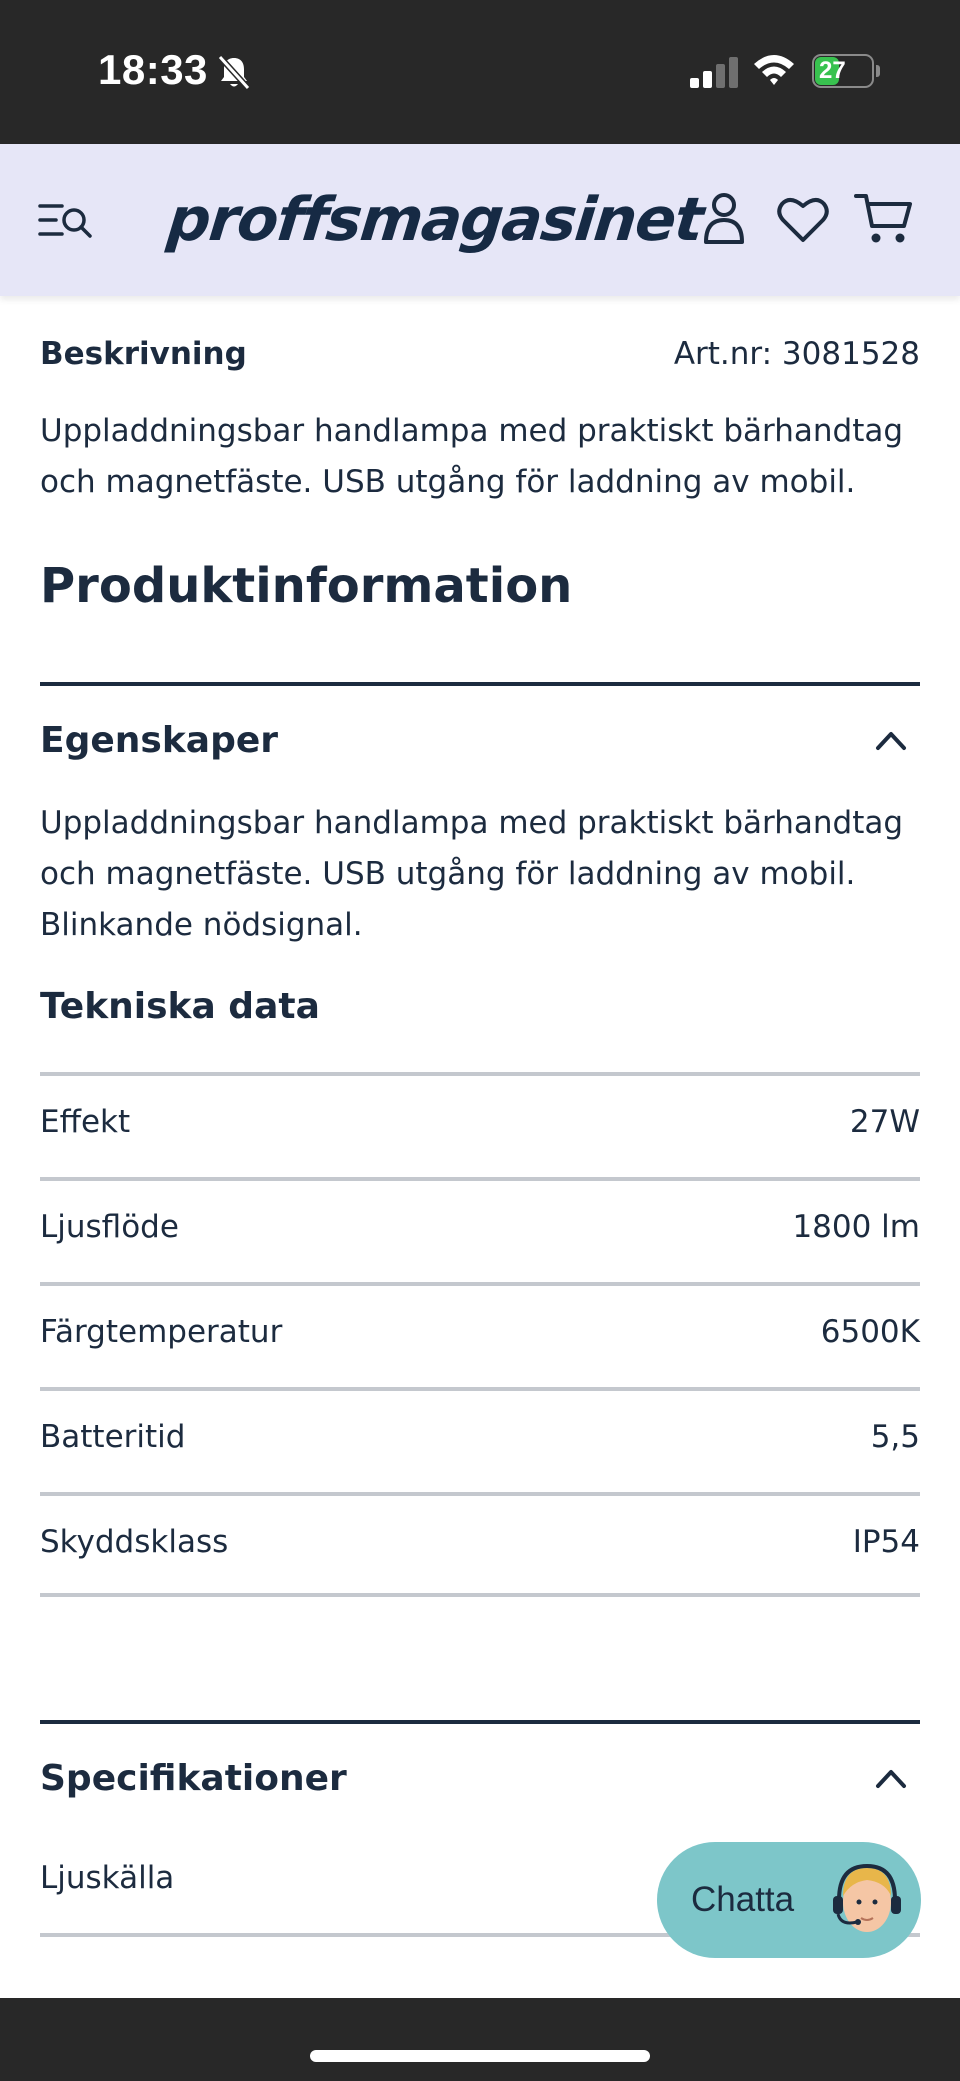 This screenshot has width=960, height=2081. What do you see at coordinates (803, 219) in the screenshot?
I see `heart-icon` at bounding box center [803, 219].